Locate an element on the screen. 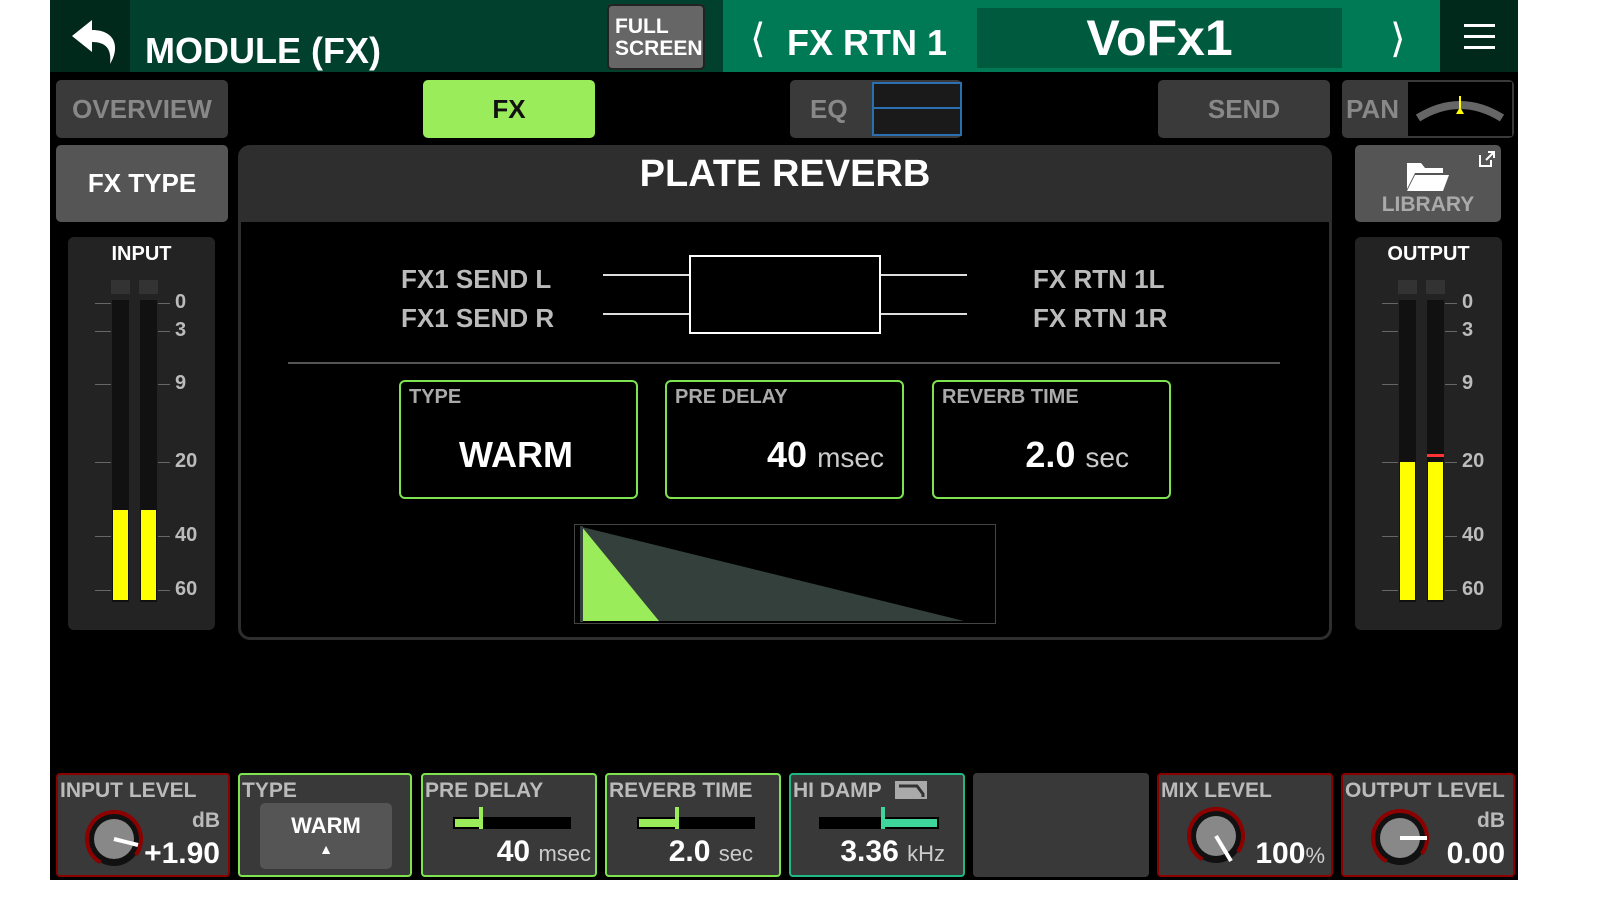  mix-level-knob is located at coordinates (1216, 836).